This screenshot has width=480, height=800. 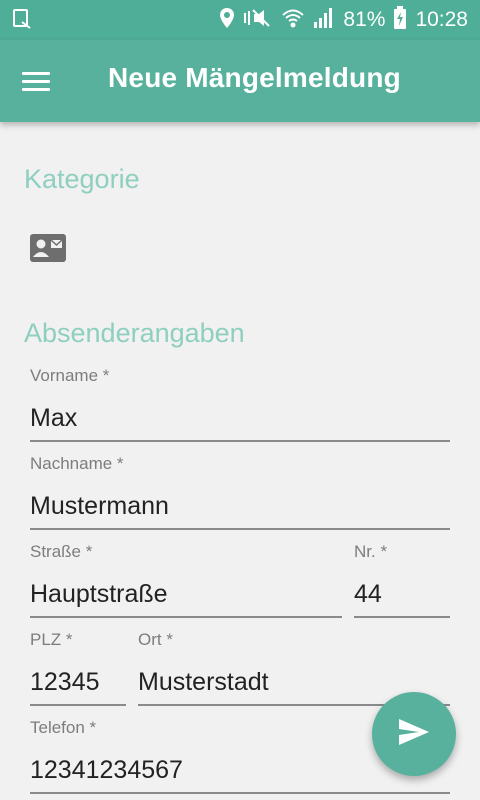 I want to click on battery-percent: 81%, so click(x=364, y=19).